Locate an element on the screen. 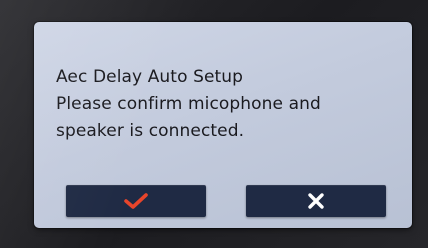  check-icon is located at coordinates (136, 201).